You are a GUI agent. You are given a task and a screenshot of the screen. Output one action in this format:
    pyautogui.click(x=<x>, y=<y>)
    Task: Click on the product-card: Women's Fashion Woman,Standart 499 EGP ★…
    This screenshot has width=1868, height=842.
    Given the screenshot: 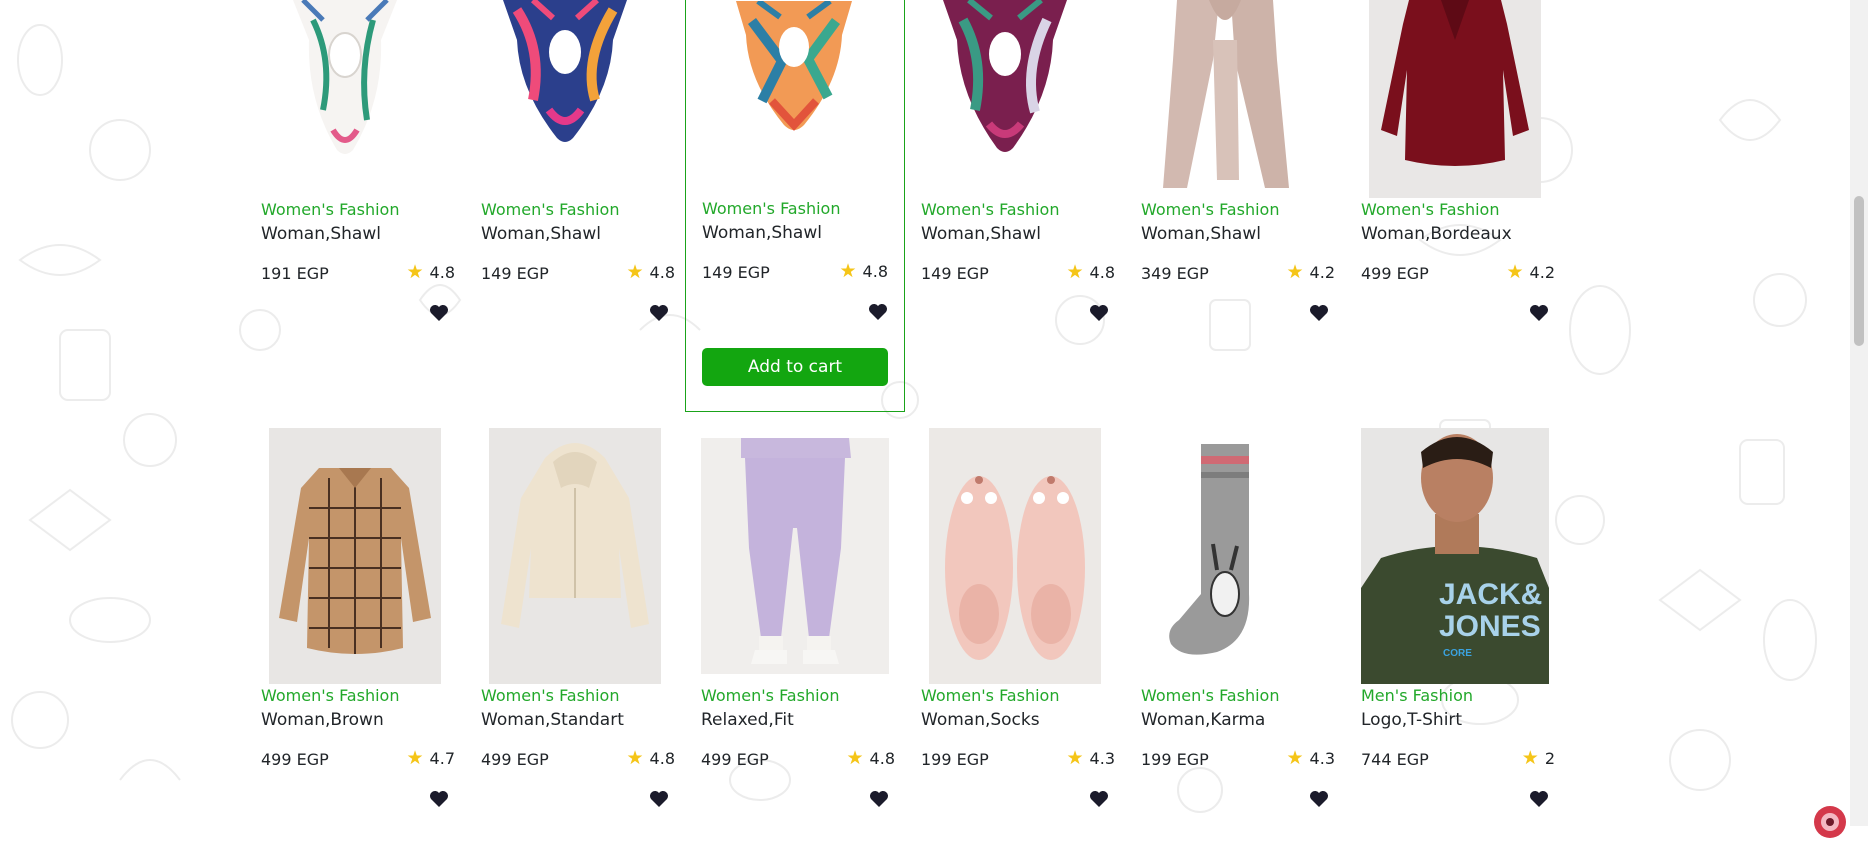 What is the action you would take?
    pyautogui.click(x=567, y=628)
    